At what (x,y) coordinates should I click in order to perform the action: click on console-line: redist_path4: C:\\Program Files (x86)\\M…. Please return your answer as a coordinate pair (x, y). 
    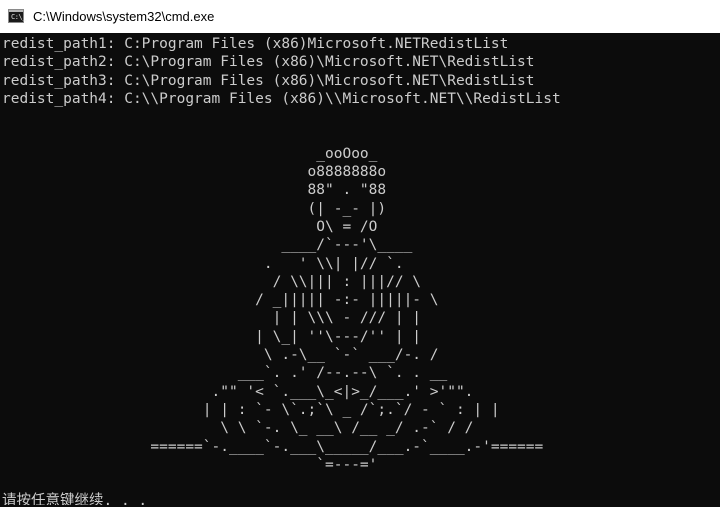
    Looking at the image, I should click on (281, 98).